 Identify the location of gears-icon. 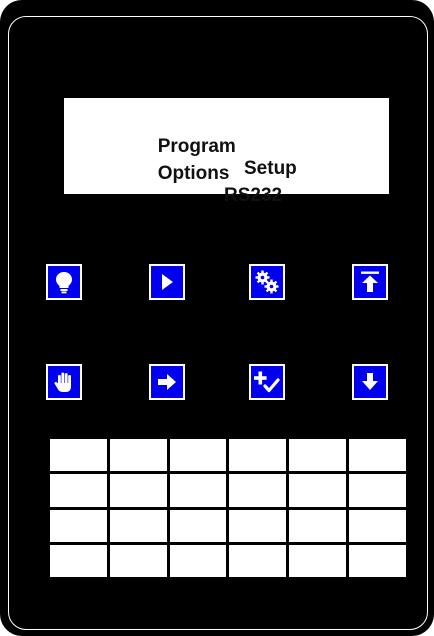
(267, 282).